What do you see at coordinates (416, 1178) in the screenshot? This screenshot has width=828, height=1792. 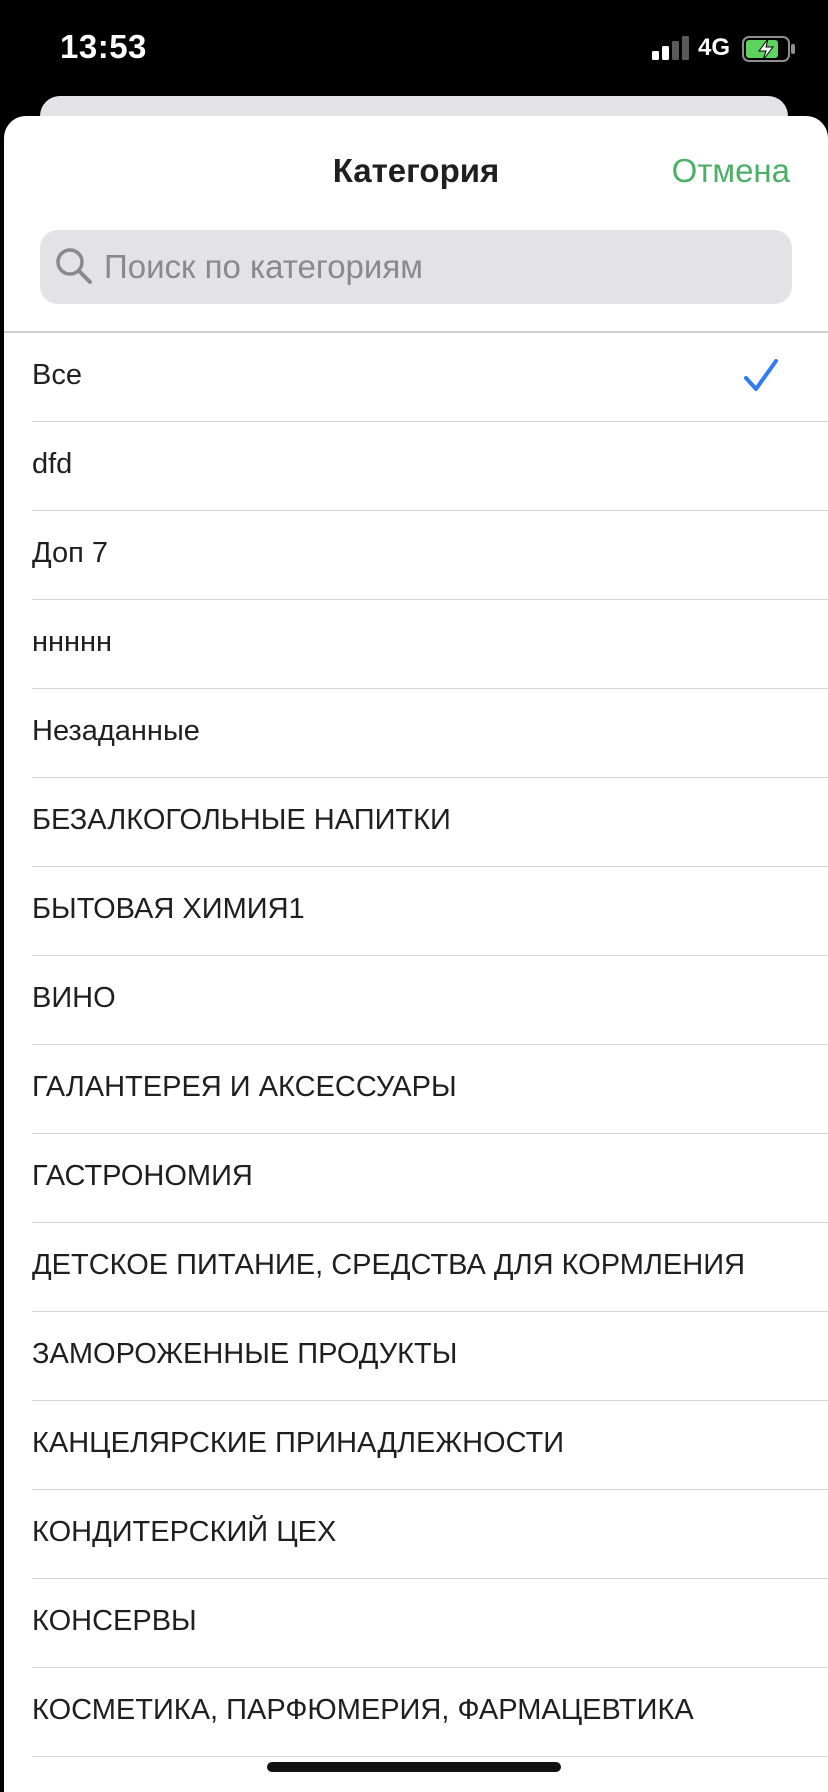 I see `category-row: ГАСТРОНОМИЯ` at bounding box center [416, 1178].